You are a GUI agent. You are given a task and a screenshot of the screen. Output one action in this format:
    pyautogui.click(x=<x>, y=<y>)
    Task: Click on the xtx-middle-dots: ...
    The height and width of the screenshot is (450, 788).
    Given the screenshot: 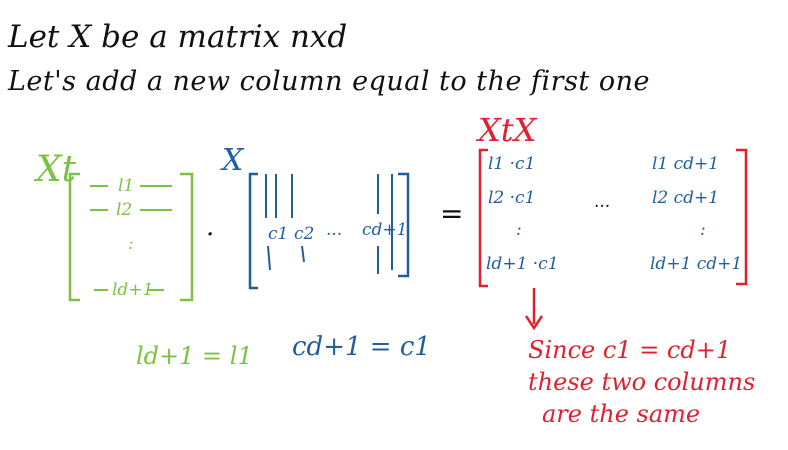 What is the action you would take?
    pyautogui.click(x=602, y=202)
    